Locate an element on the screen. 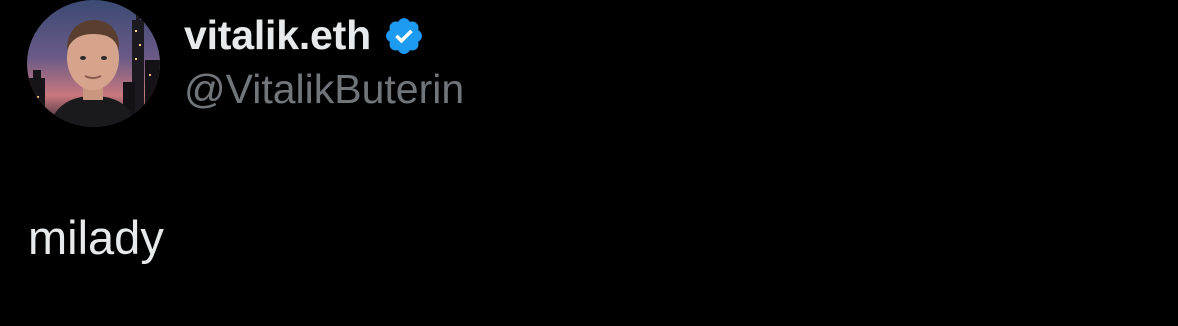 The height and width of the screenshot is (326, 1178). author-name-row: vitalik.eth is located at coordinates (304, 35).